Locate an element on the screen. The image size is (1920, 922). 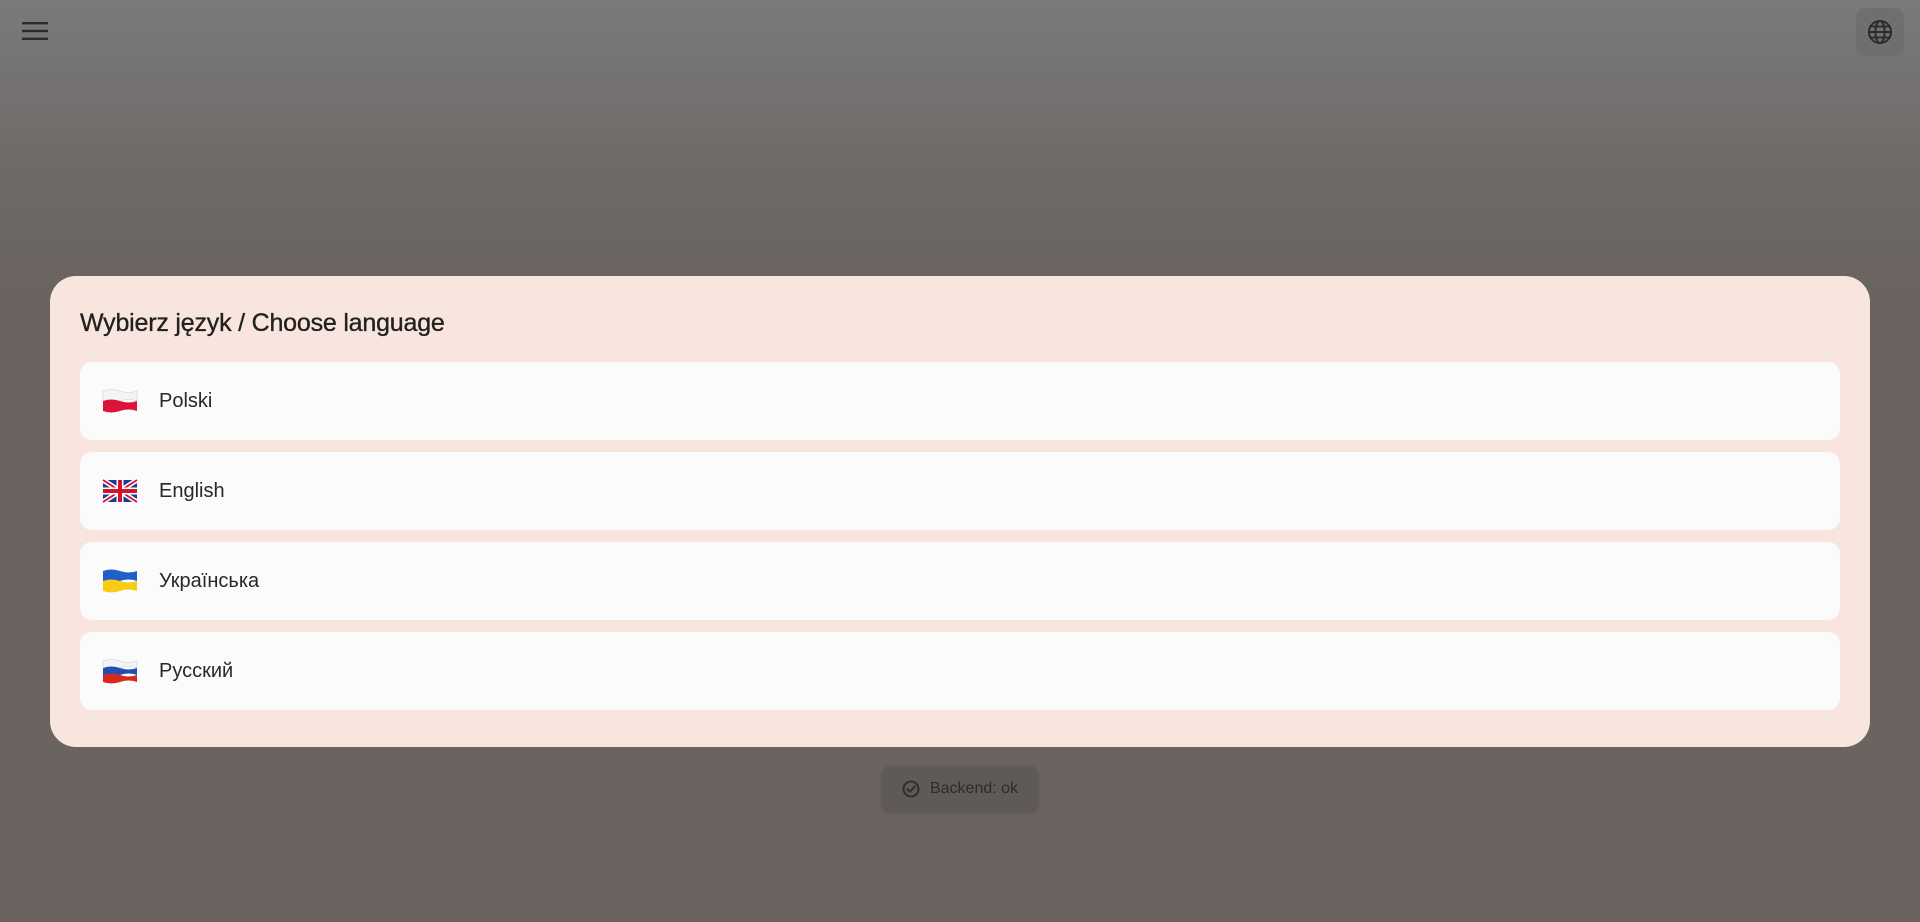
language-option-english: English is located at coordinates (960, 491).